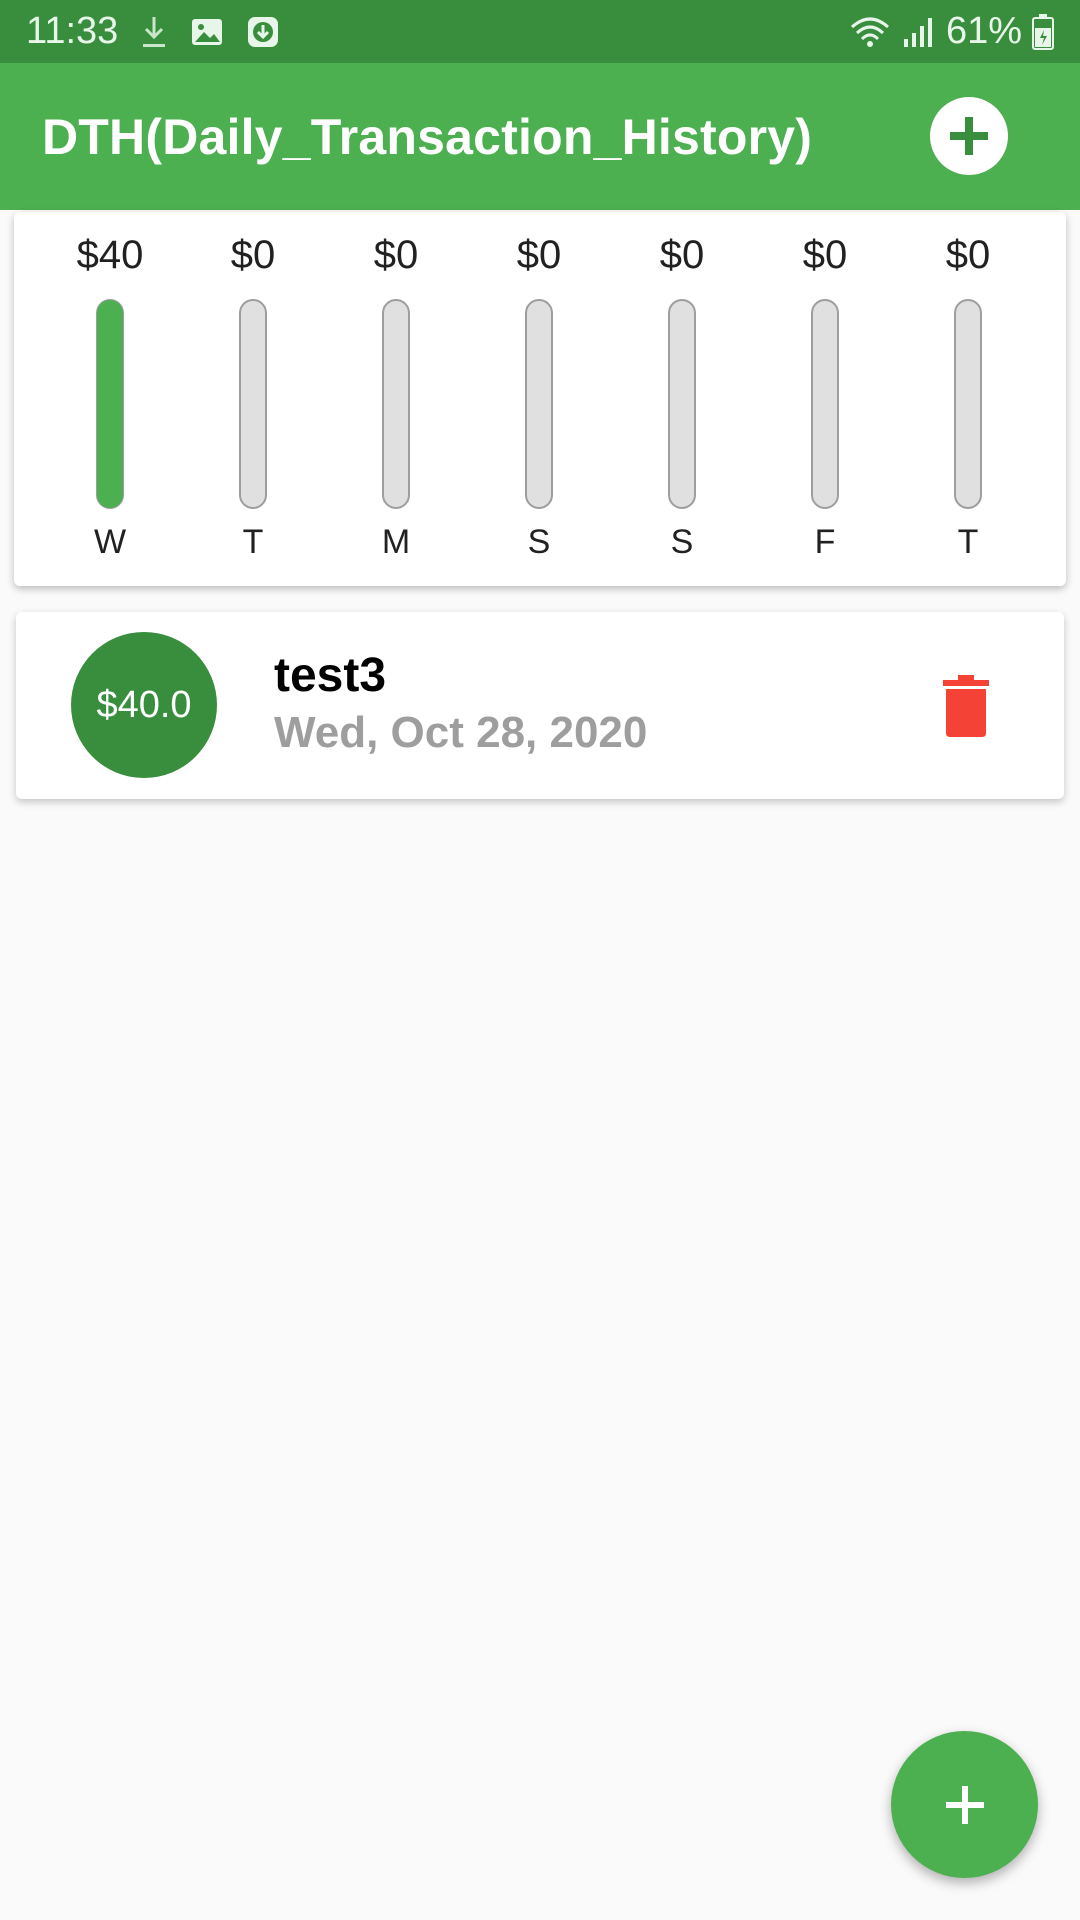 The width and height of the screenshot is (1080, 1920). I want to click on add-transaction-button, so click(969, 136).